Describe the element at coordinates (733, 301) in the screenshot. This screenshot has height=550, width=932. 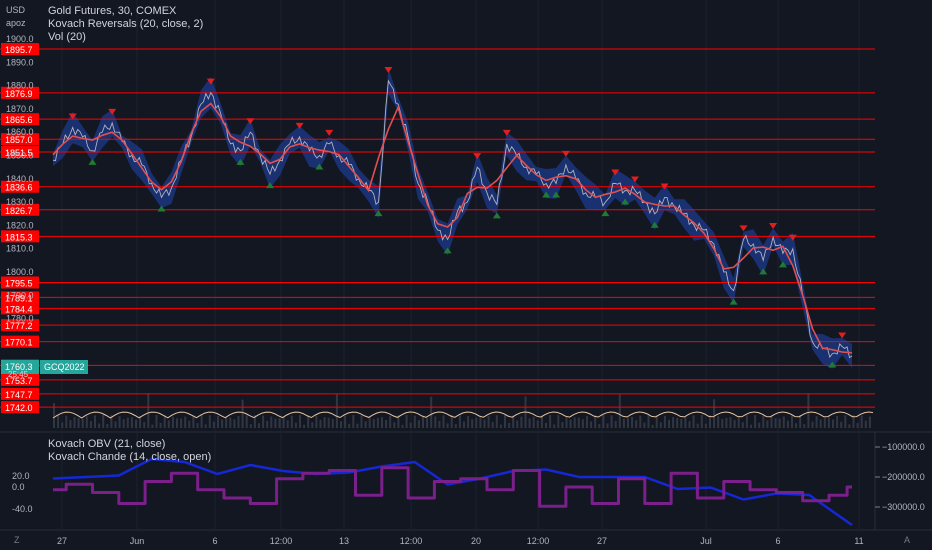
I see `reversal-up-marker` at that location.